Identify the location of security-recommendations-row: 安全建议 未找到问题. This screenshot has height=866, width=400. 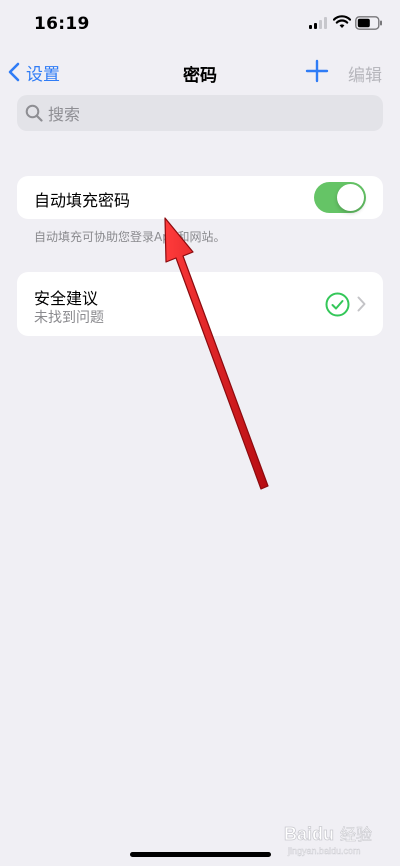
(200, 304).